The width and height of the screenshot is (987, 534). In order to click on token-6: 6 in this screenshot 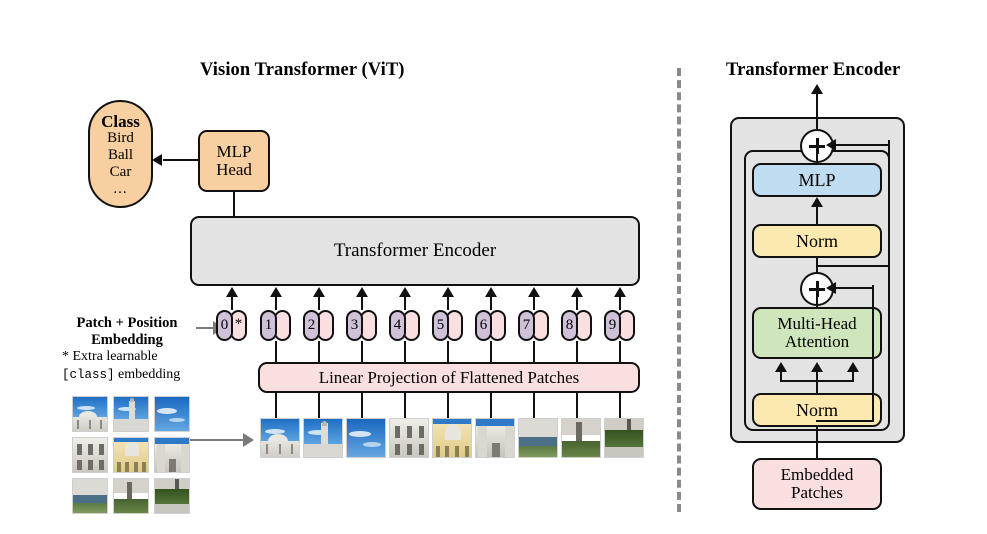, I will do `click(490, 325)`.